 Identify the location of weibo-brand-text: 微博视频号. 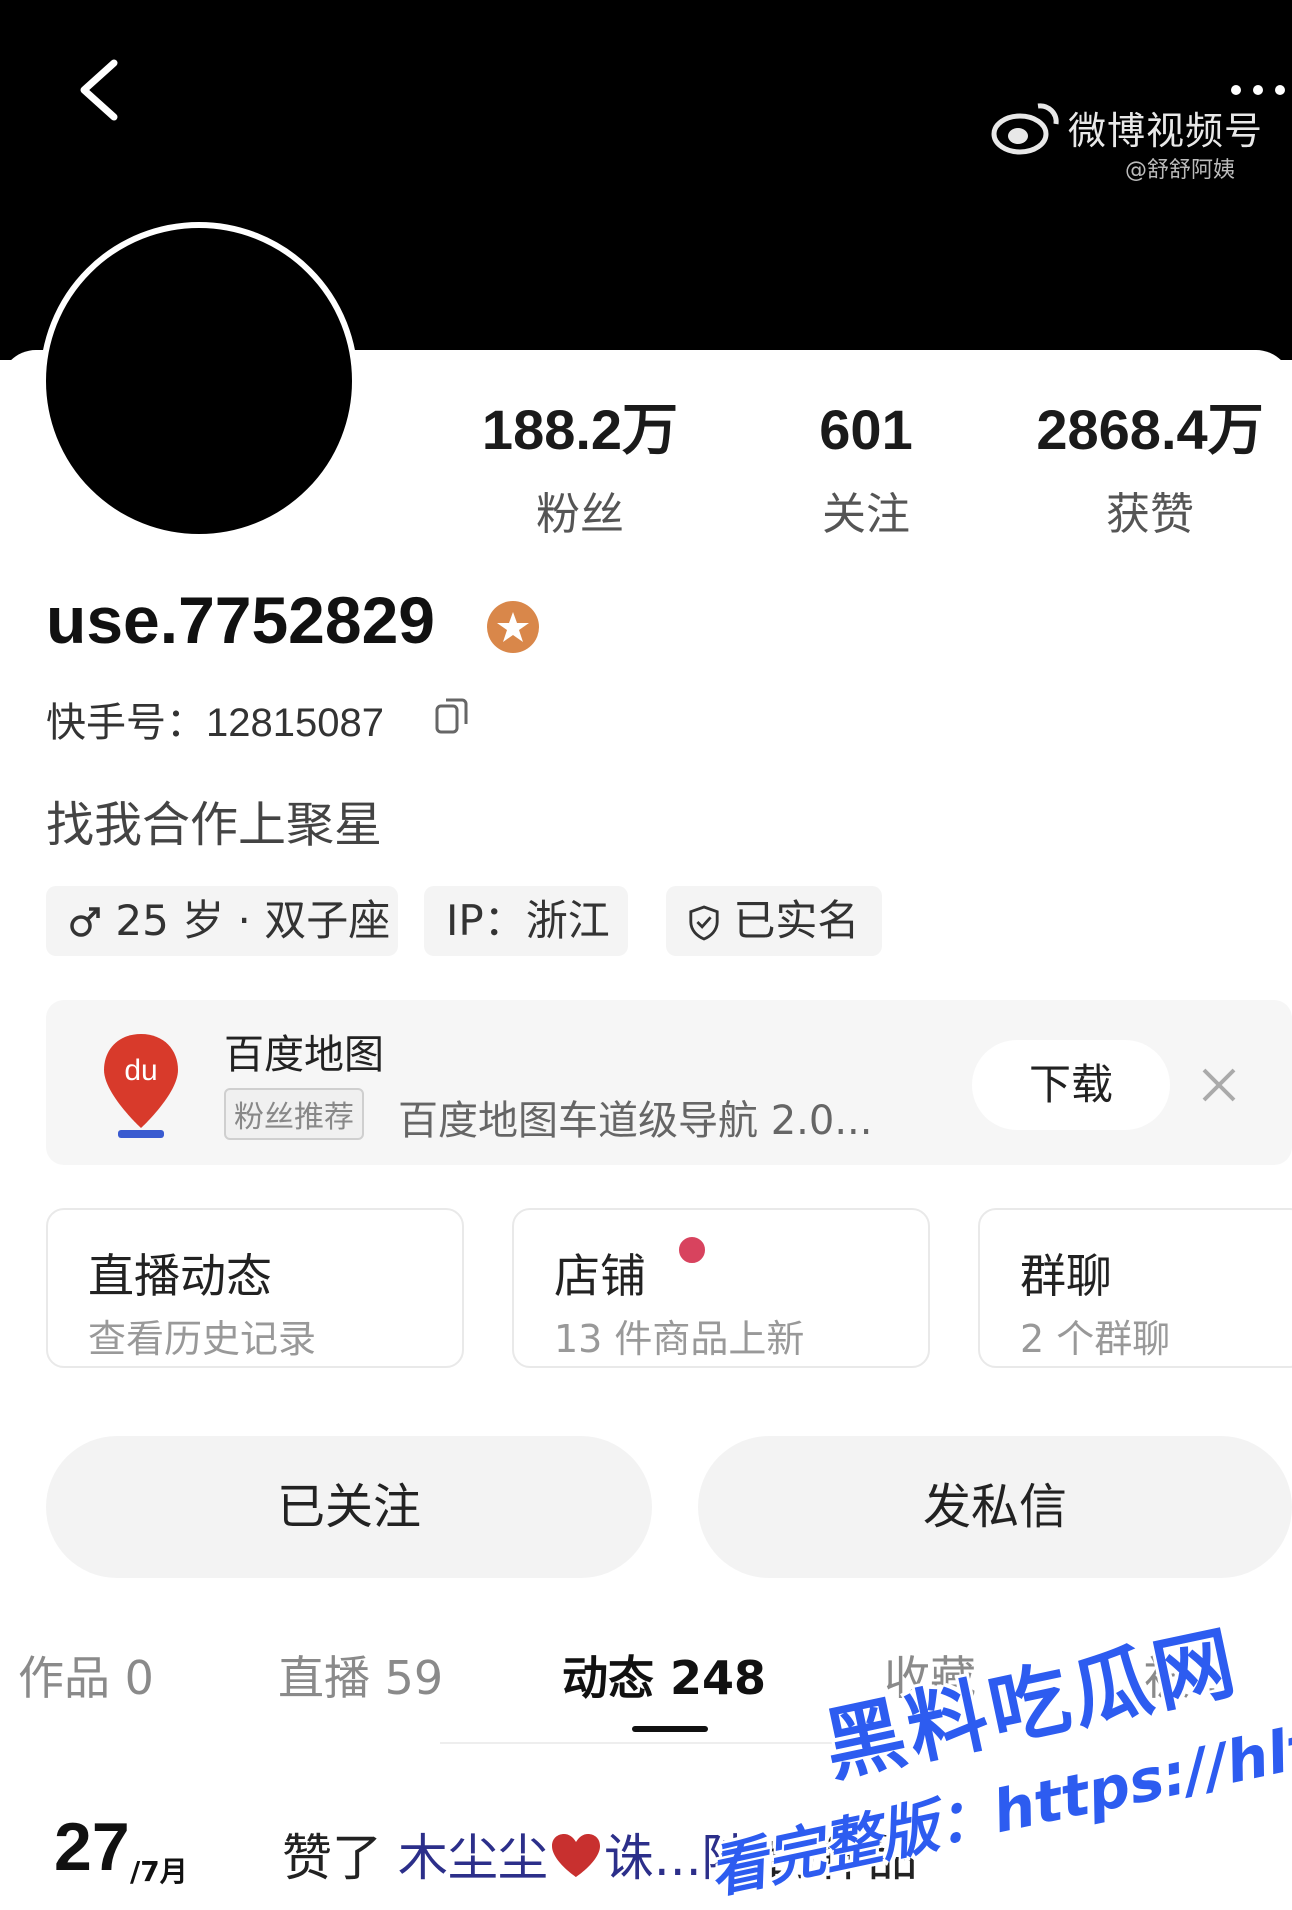
(1166, 131).